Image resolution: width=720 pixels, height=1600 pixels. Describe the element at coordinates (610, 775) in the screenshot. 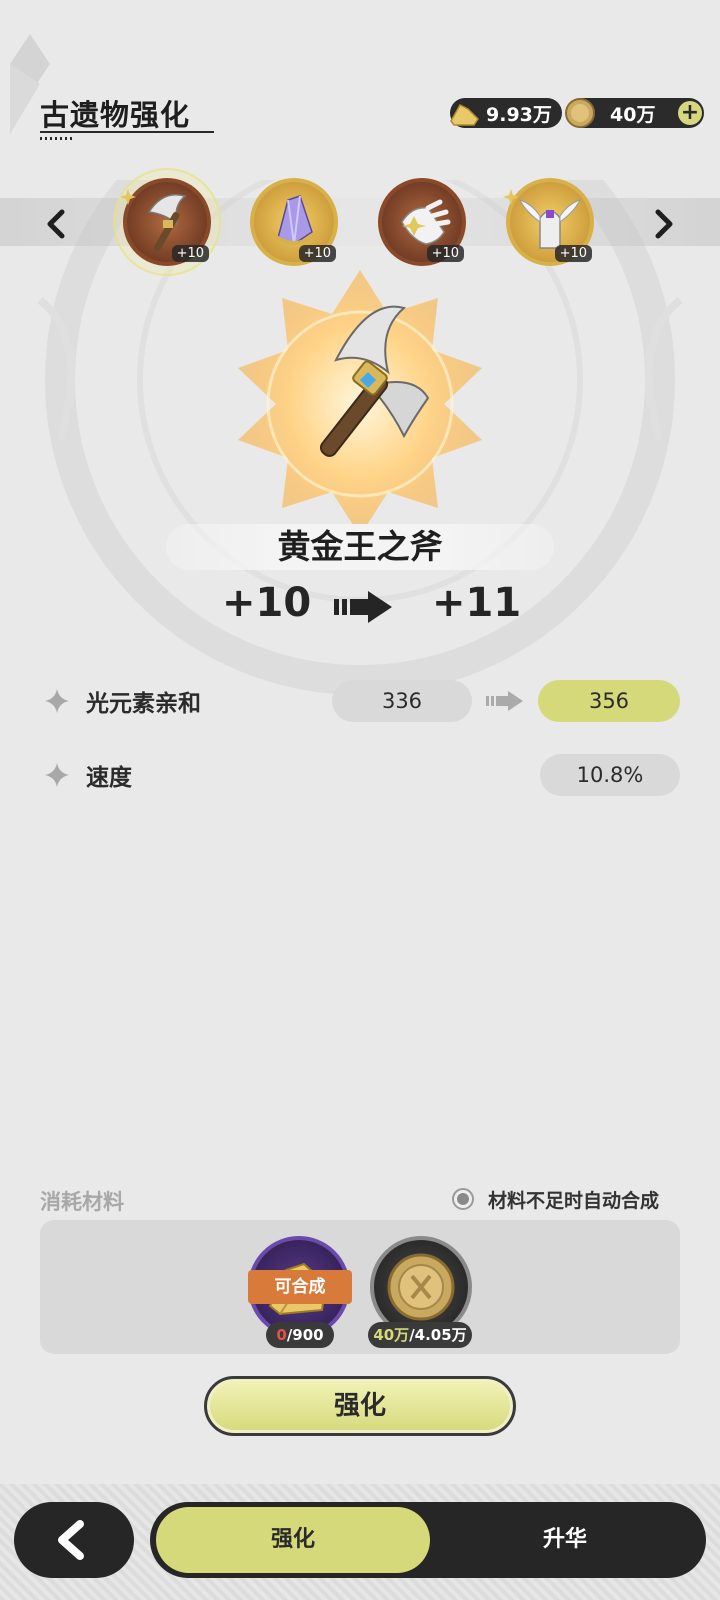

I see `stat-current-speed: 10.8%` at that location.